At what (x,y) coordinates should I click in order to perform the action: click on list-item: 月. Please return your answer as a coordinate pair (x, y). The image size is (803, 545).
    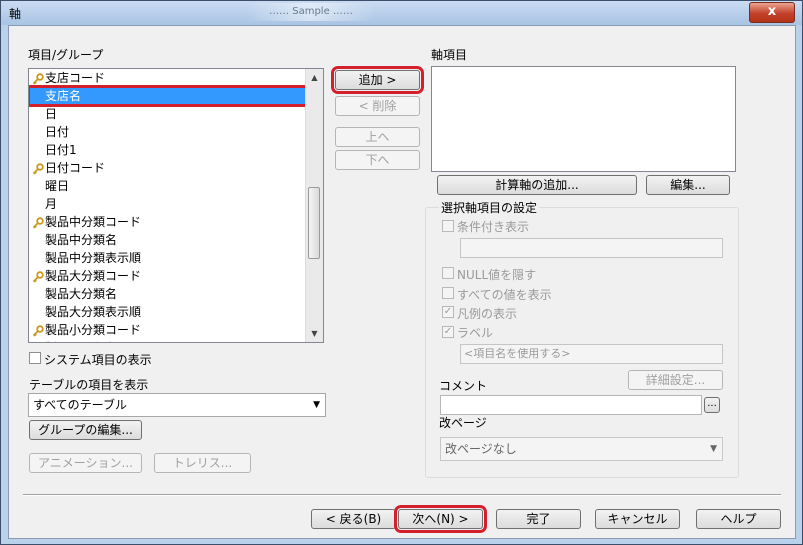
    Looking at the image, I should click on (168, 204).